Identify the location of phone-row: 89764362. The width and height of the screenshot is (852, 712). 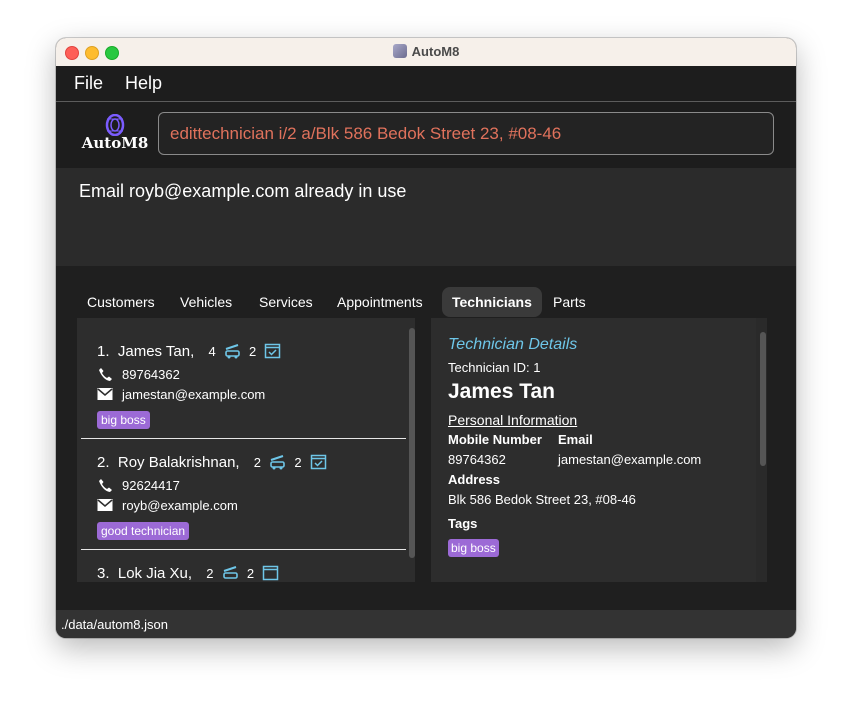
(138, 374).